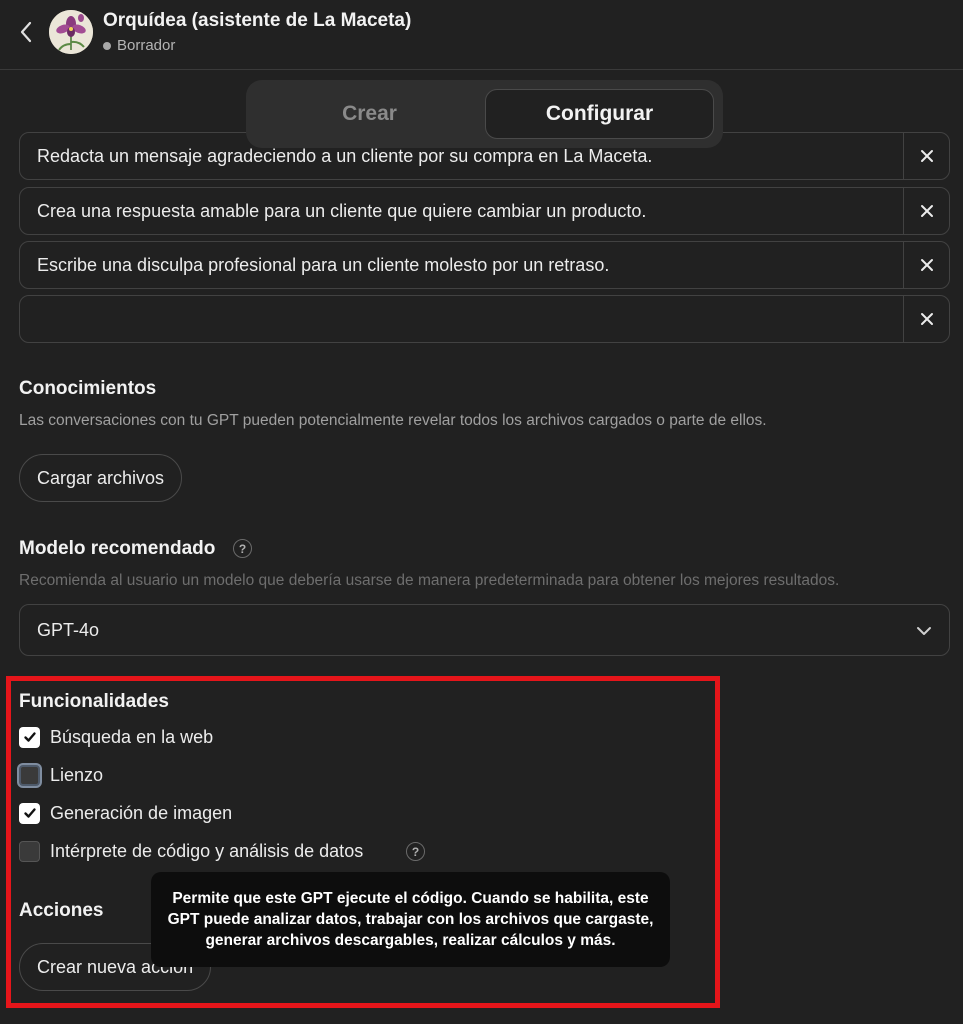  Describe the element at coordinates (132, 736) in the screenshot. I see `capability-label: Búsqueda en la web` at that location.